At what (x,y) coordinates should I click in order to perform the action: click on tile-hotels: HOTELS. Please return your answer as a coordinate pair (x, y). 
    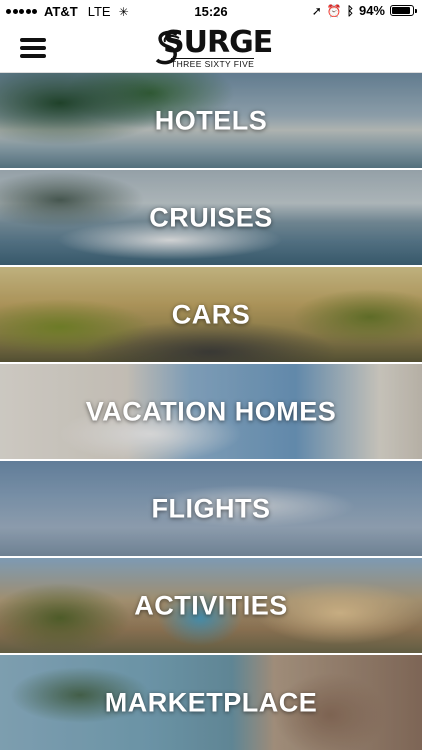
    Looking at the image, I should click on (211, 120).